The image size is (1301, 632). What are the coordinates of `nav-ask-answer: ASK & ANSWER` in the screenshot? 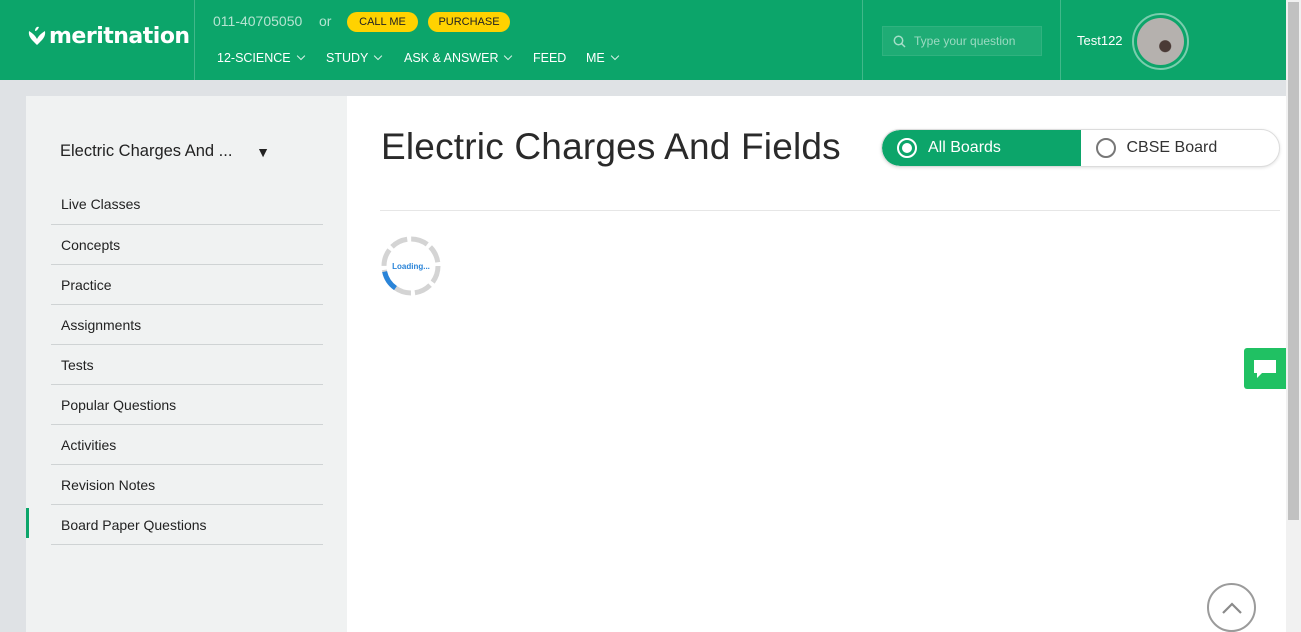 It's located at (458, 58).